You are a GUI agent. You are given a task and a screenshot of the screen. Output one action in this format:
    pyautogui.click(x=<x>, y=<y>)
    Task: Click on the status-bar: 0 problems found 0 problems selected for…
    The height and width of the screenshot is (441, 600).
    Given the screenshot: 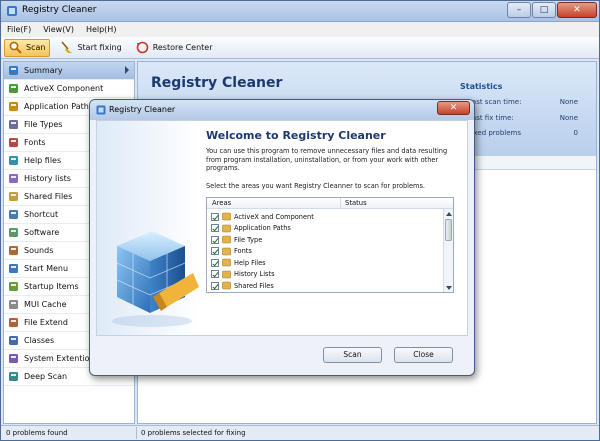 What is the action you would take?
    pyautogui.click(x=300, y=432)
    